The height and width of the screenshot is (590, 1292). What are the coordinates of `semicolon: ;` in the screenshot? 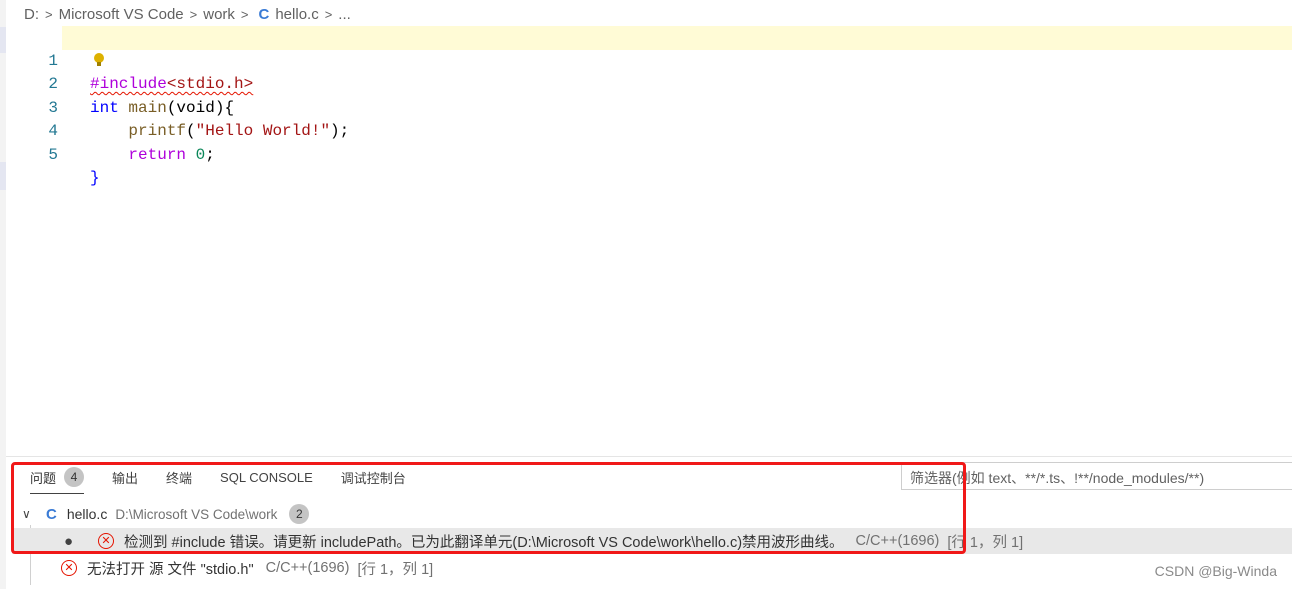 It's located at (210, 154).